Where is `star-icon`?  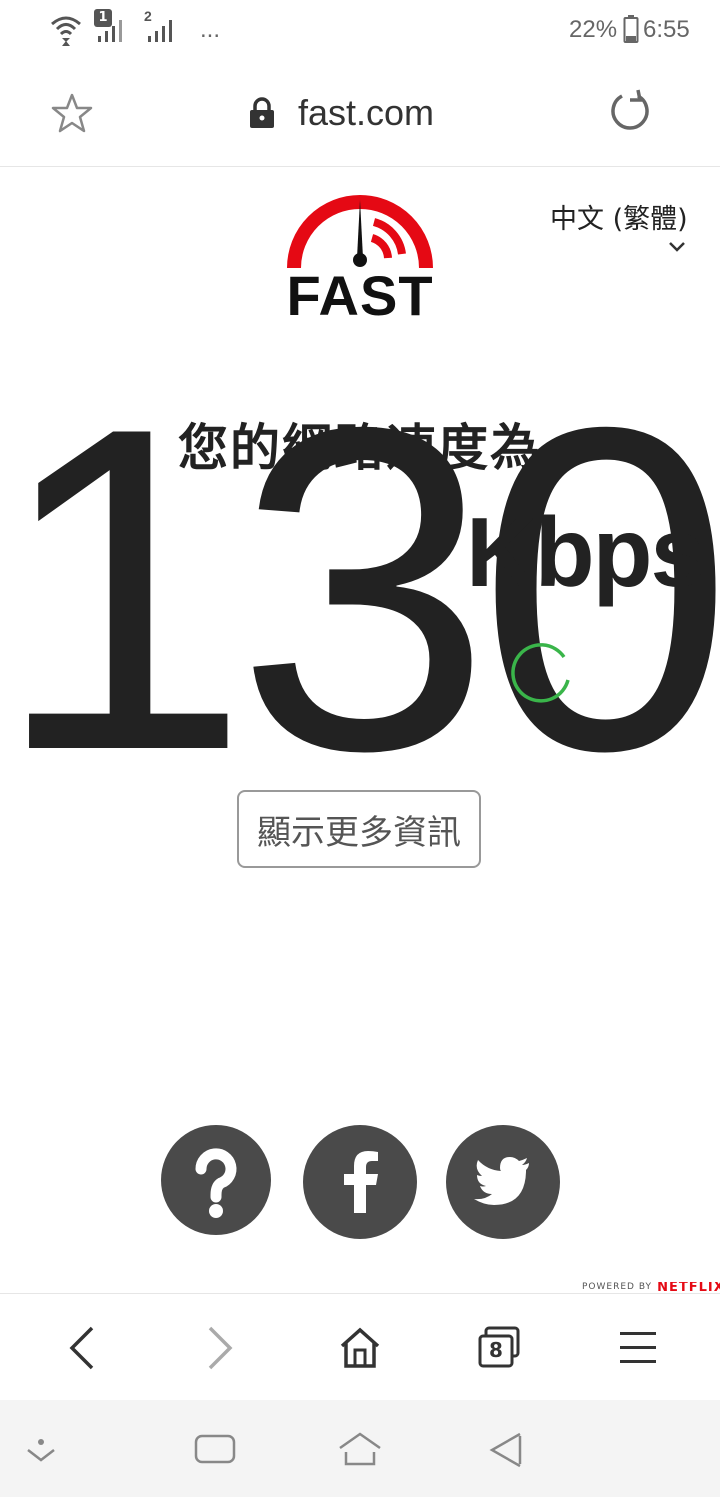 star-icon is located at coordinates (72, 113).